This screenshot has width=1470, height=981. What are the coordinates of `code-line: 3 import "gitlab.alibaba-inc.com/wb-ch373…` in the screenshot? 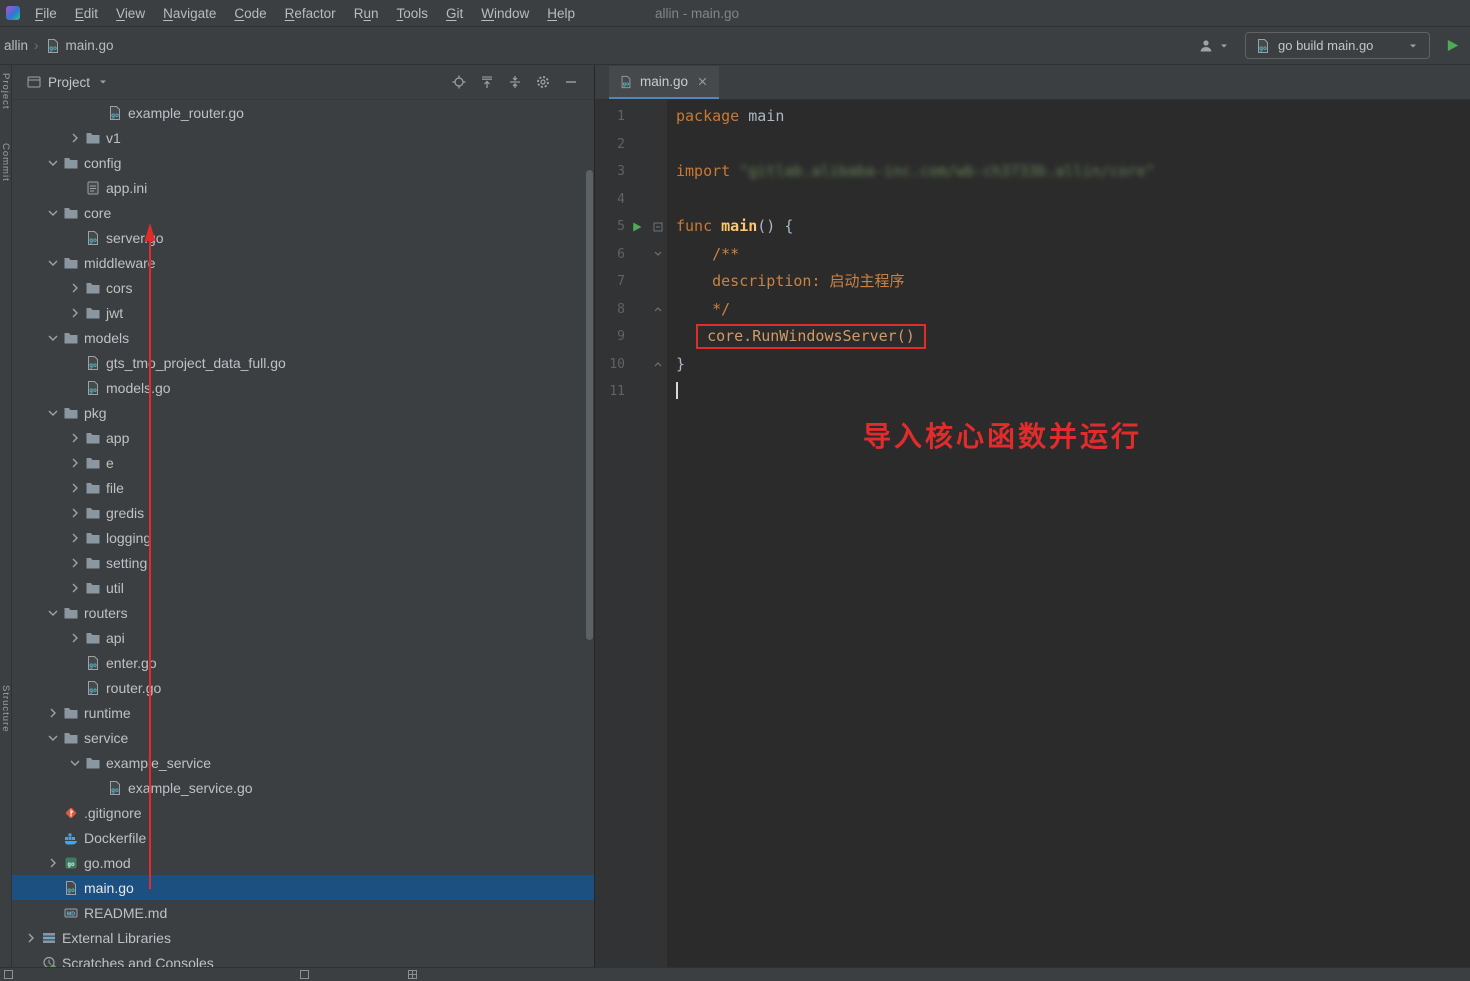 It's located at (1032, 172).